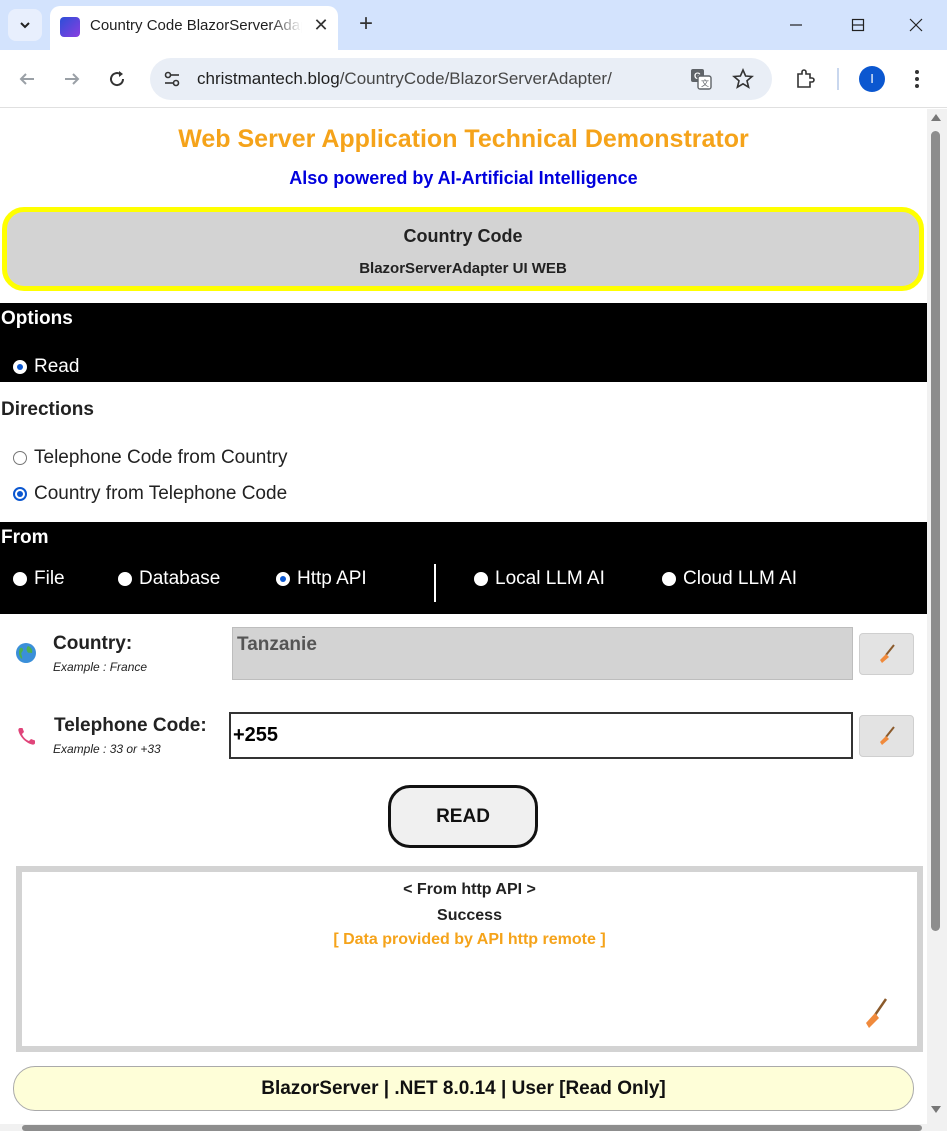 The image size is (947, 1131). I want to click on chevron-down-icon, so click(25, 25).